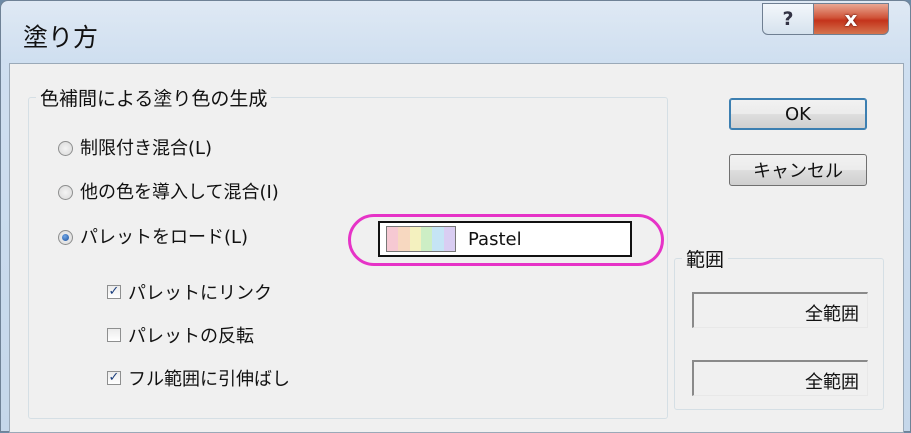 The width and height of the screenshot is (911, 433). I want to click on close-icon: x, so click(851, 19).